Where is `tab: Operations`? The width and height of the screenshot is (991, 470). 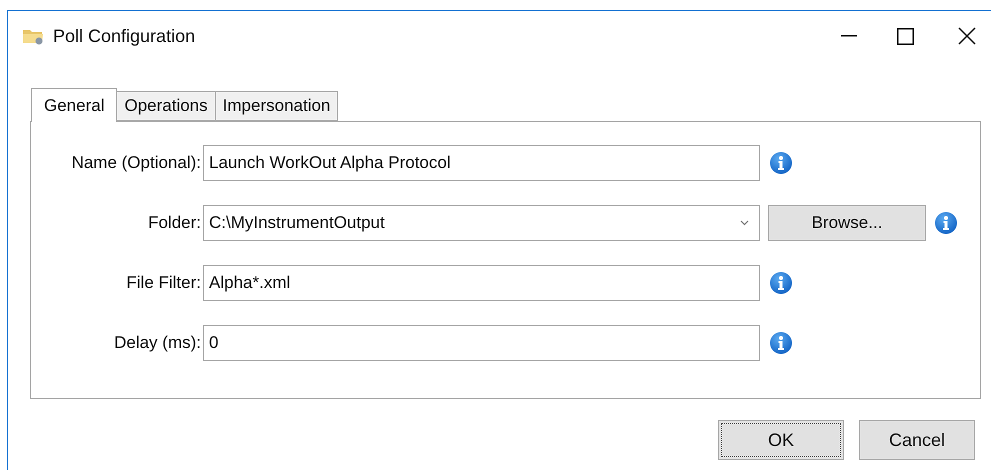 tab: Operations is located at coordinates (166, 106).